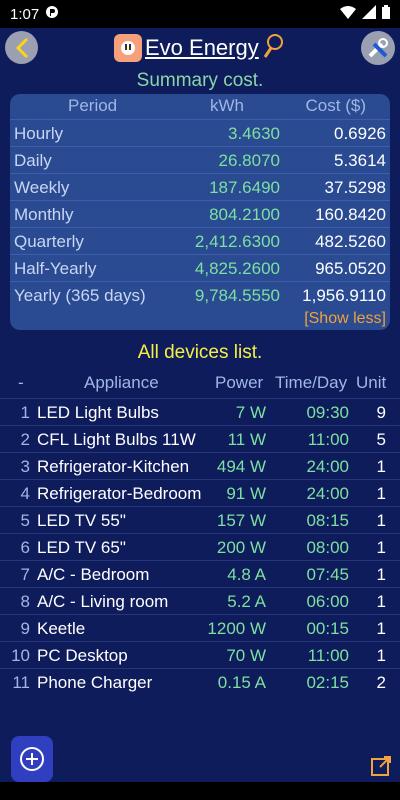 The height and width of the screenshot is (800, 400). I want to click on back-button, so click(21, 47).